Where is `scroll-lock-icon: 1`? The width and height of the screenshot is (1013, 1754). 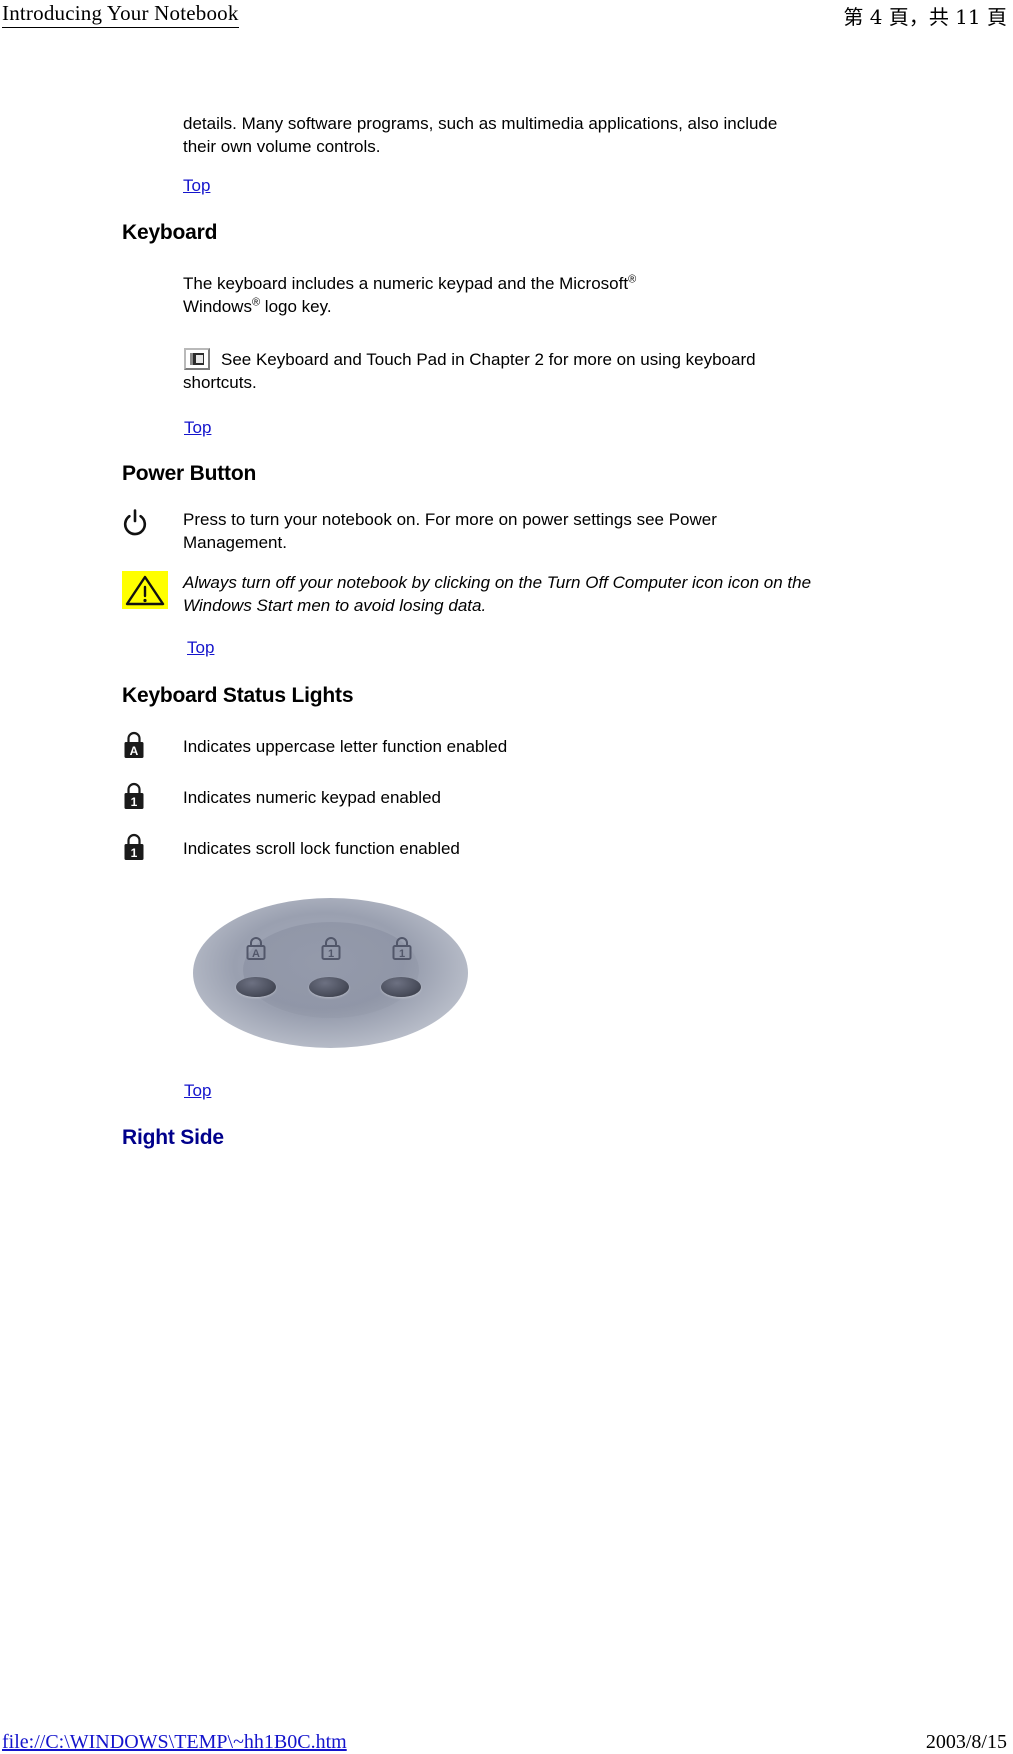
scroll-lock-icon: 1 is located at coordinates (134, 846).